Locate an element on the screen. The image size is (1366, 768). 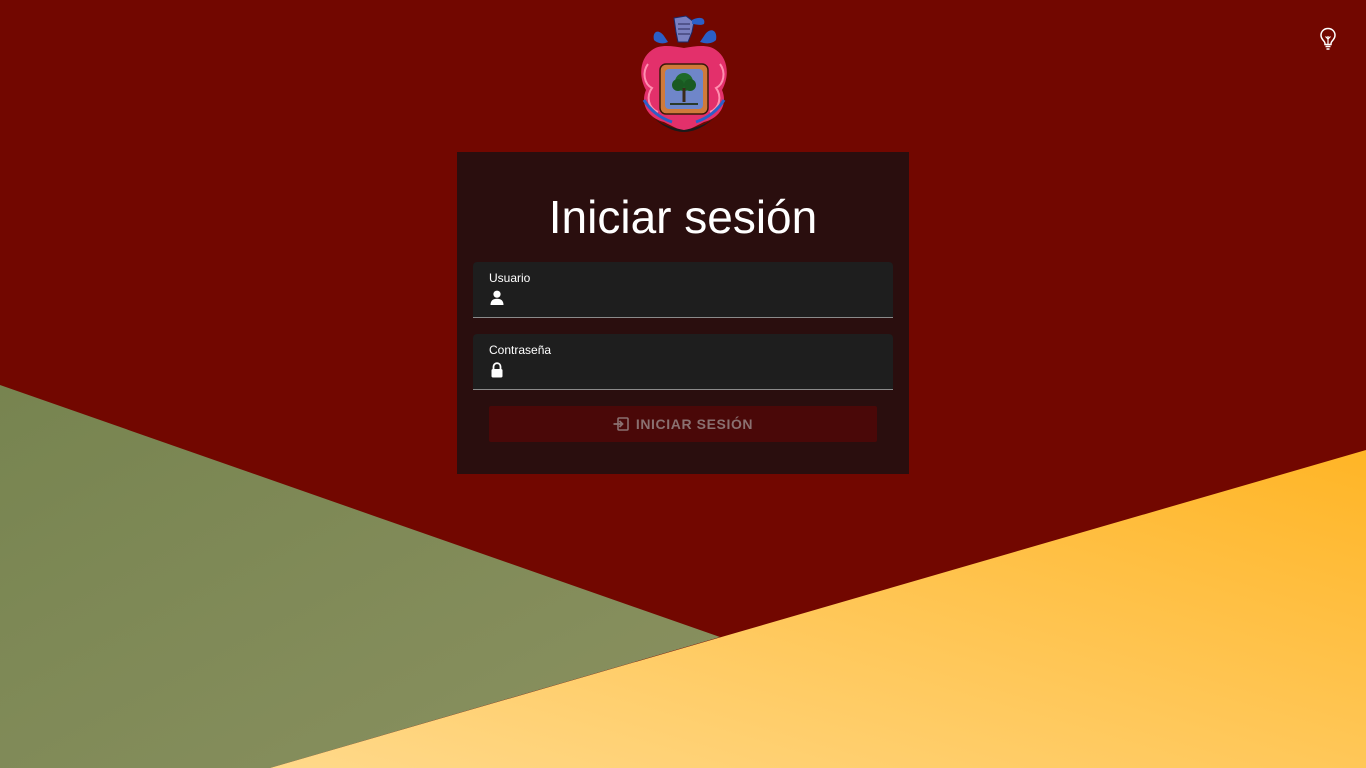
password-field: Contraseña is located at coordinates (683, 362).